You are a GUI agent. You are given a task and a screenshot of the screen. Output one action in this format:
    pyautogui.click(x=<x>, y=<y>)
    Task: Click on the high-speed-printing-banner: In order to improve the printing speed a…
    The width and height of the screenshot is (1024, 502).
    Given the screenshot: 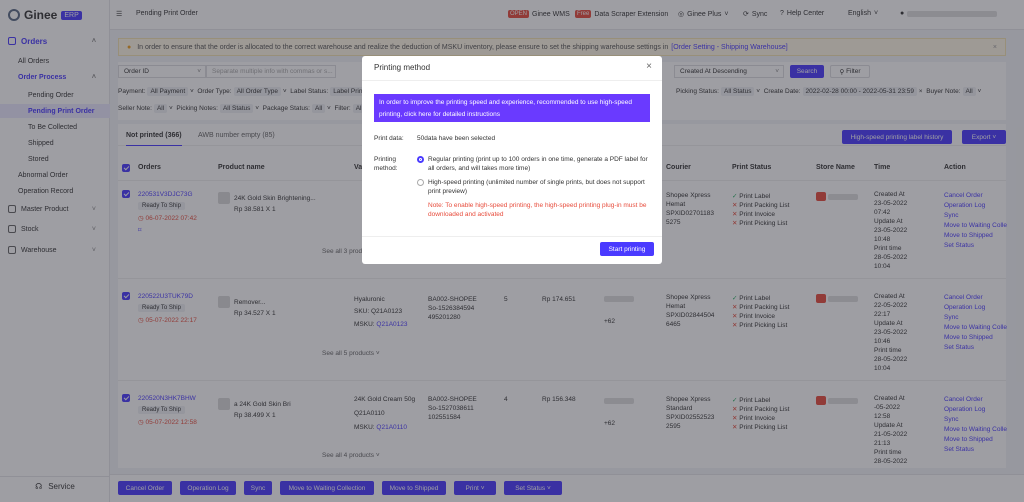 What is the action you would take?
    pyautogui.click(x=512, y=108)
    